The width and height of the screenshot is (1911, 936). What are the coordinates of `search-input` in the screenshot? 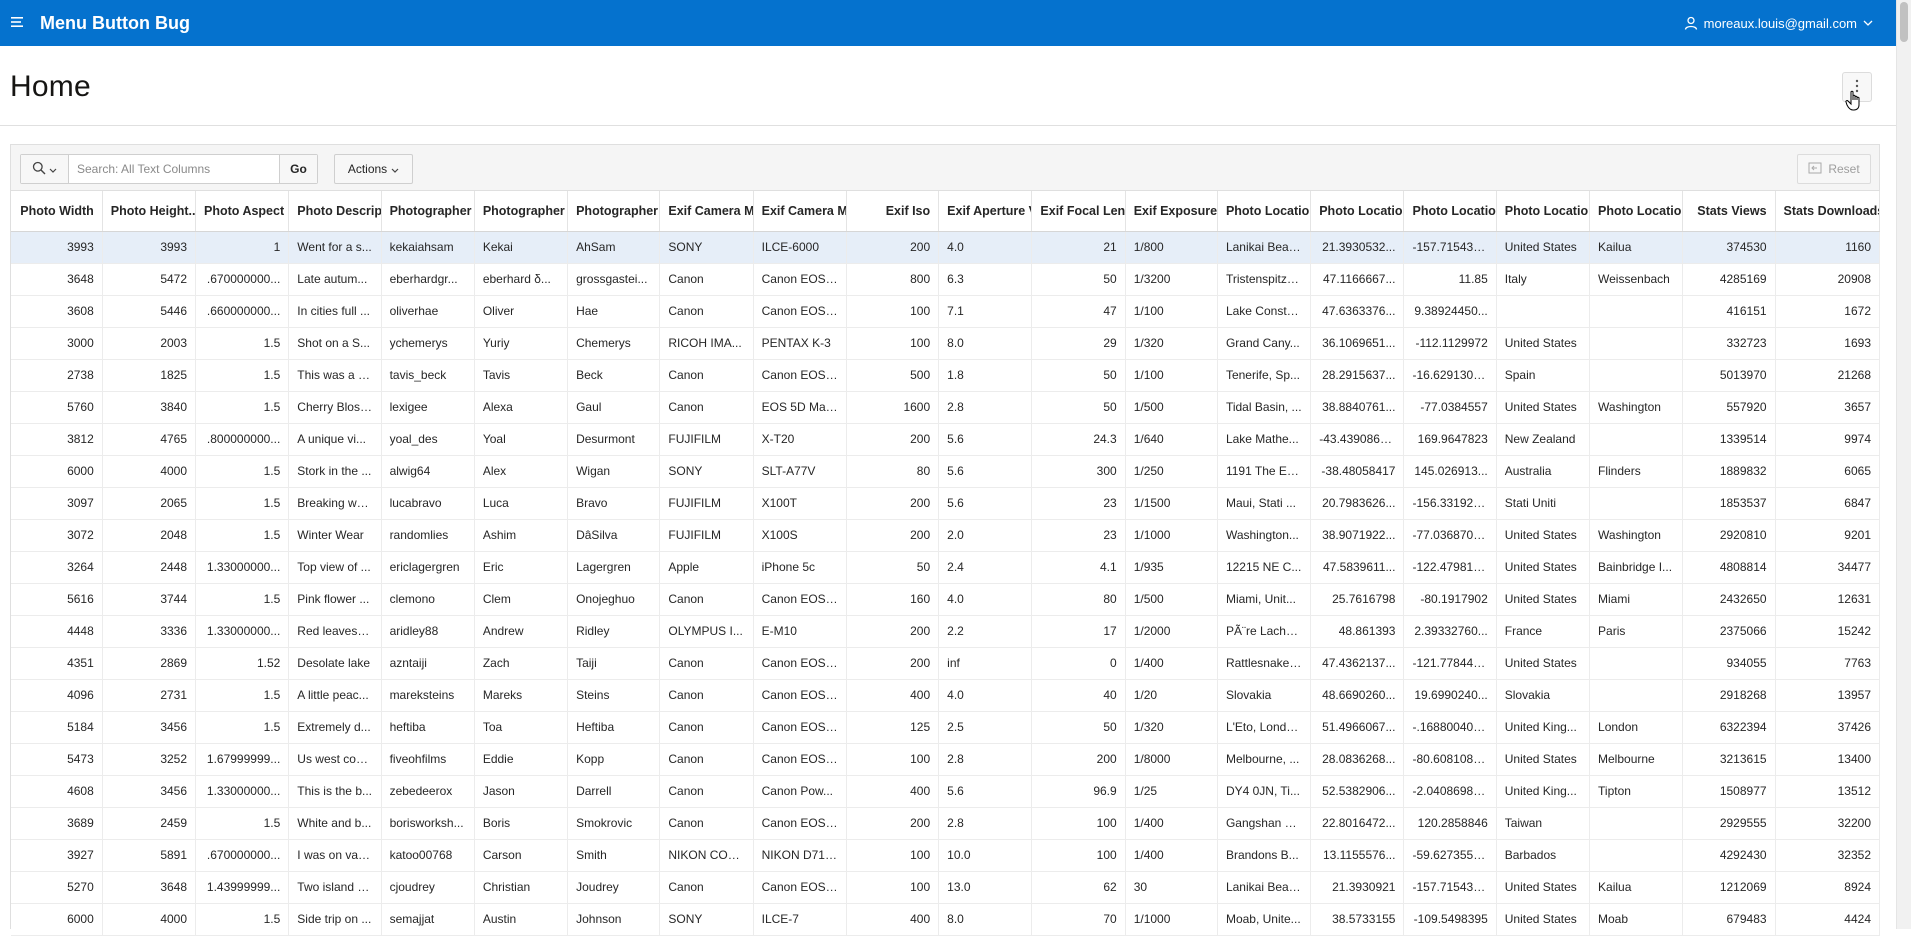 It's located at (174, 169).